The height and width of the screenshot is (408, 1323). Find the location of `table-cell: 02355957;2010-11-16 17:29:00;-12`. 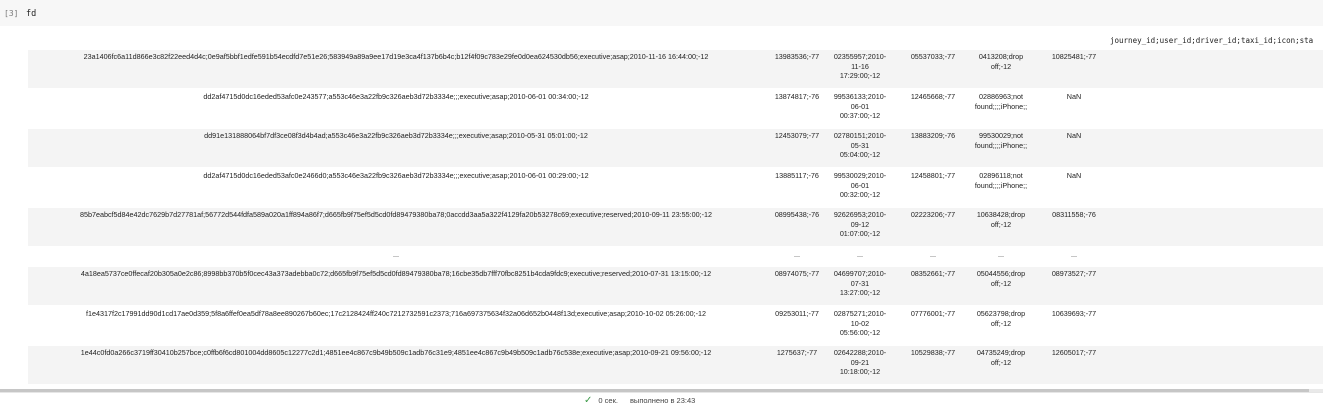

table-cell: 02355957;2010-11-16 17:29:00;-12 is located at coordinates (860, 66).